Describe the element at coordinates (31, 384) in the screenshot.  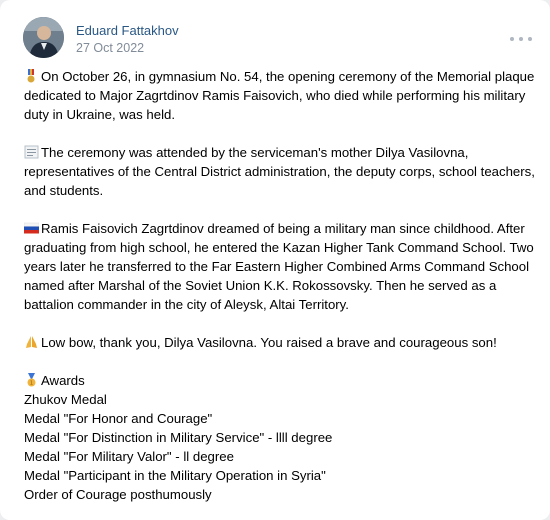
I see `svg-text: 1` at that location.